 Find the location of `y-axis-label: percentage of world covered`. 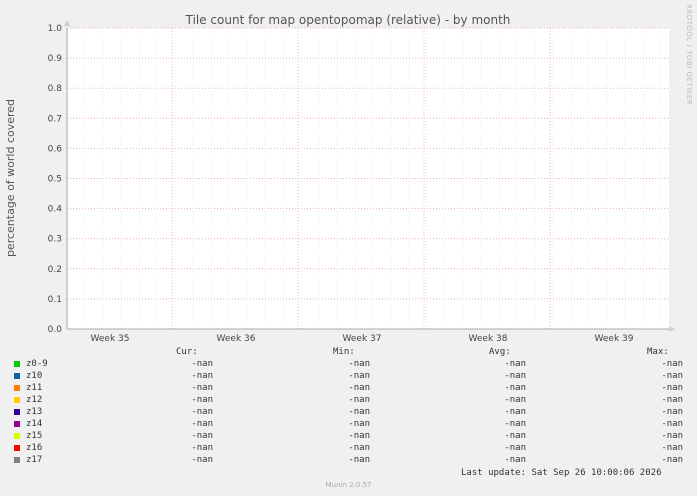

y-axis-label: percentage of world covered is located at coordinates (10, 178).